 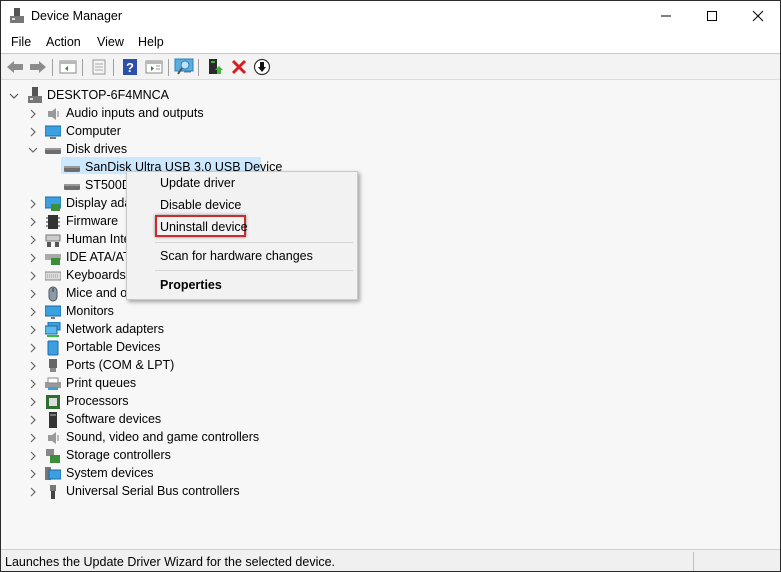 What do you see at coordinates (115, 329) in the screenshot?
I see `category-label: Network adapters` at bounding box center [115, 329].